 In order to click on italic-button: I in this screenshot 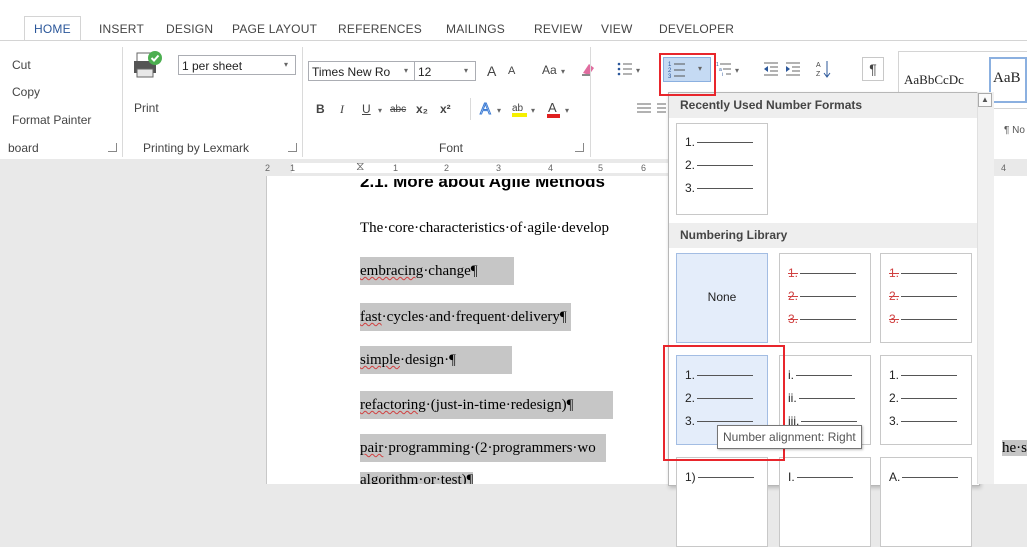, I will do `click(342, 109)`.